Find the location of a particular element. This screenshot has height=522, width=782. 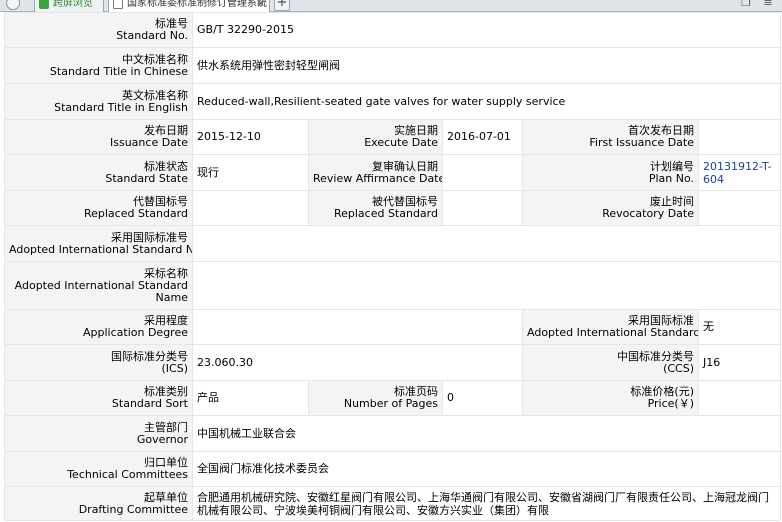

restore-window-icon: ❐ is located at coordinates (746, 4).